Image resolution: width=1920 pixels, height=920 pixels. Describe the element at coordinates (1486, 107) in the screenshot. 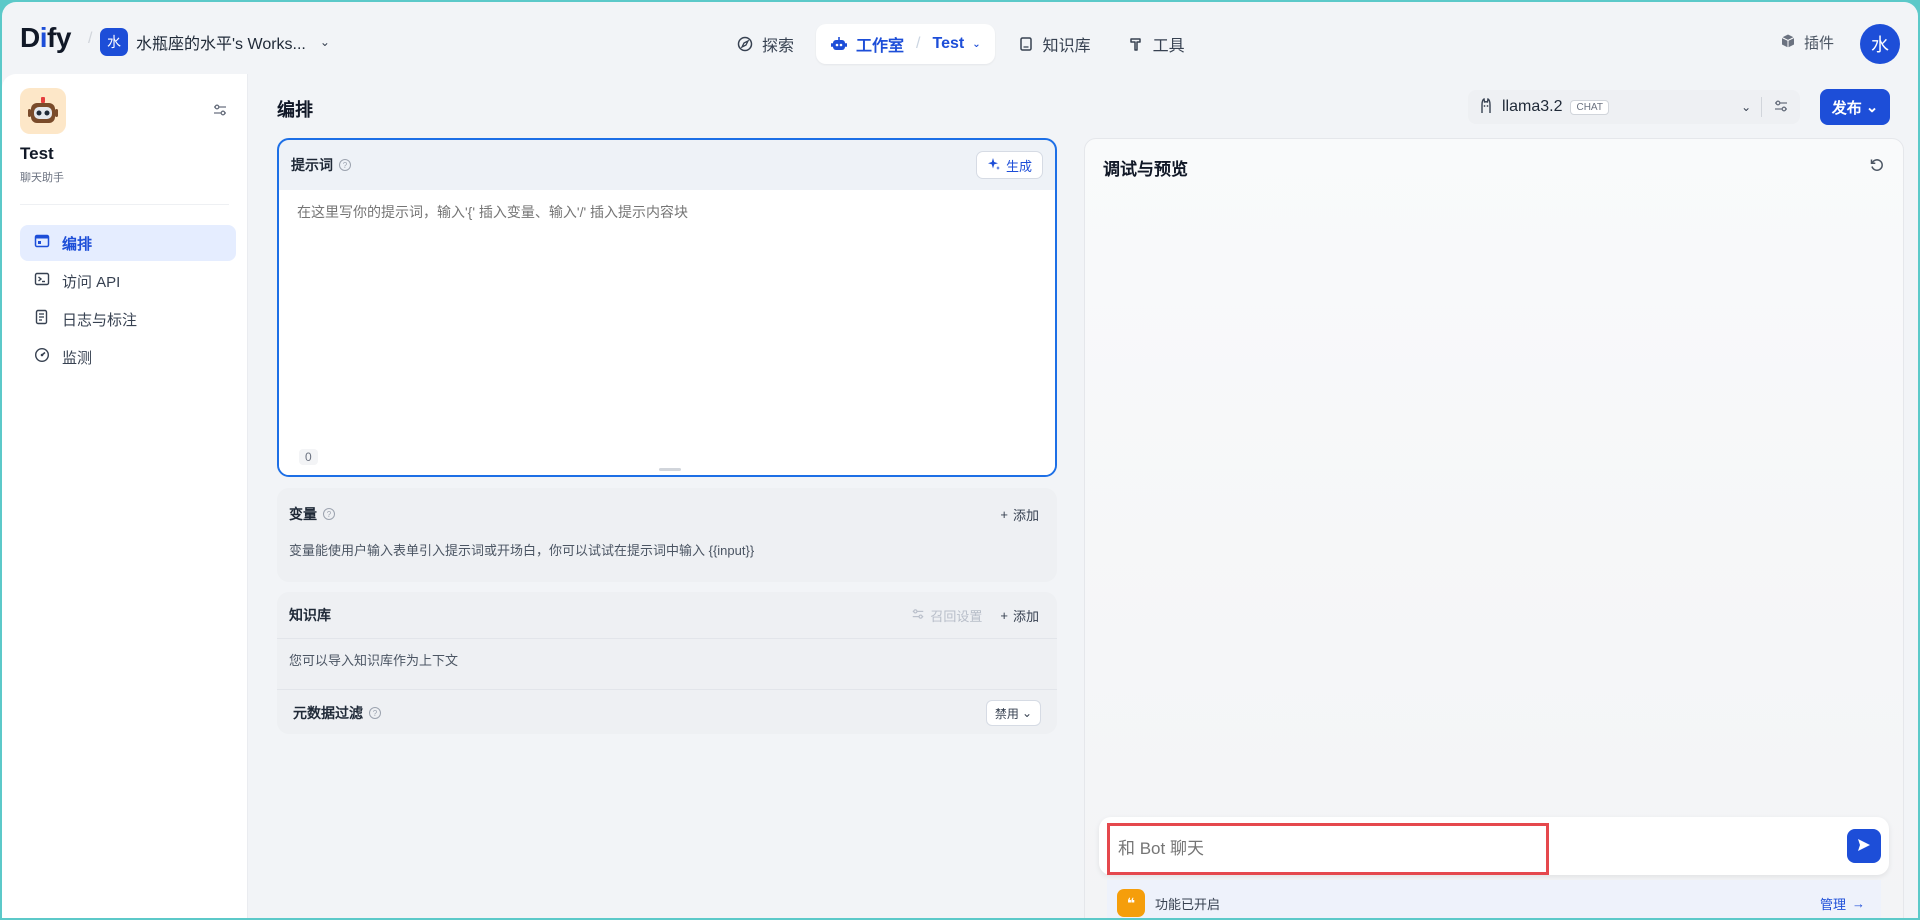

I see `llama-icon` at that location.